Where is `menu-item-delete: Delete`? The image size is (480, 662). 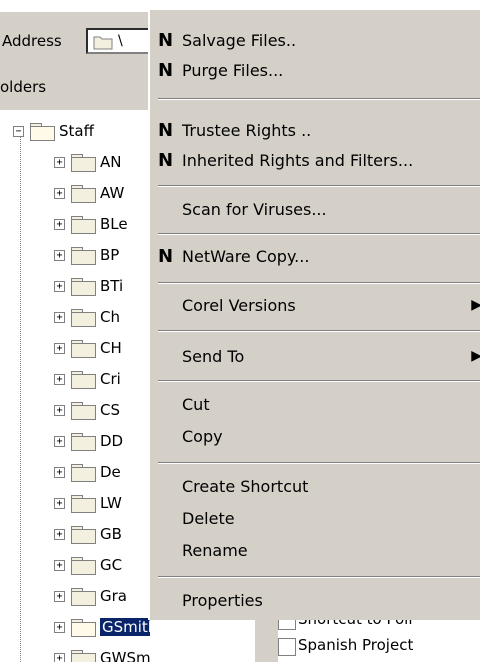
menu-item-delete: Delete is located at coordinates (315, 519).